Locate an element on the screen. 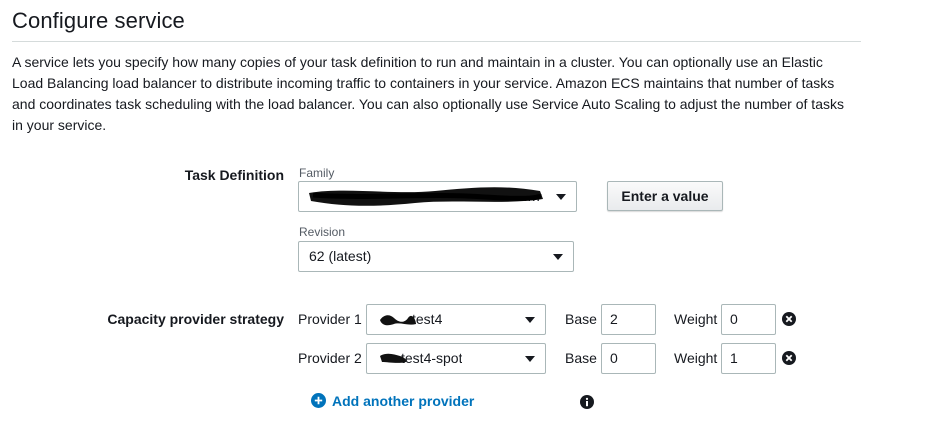  family-label: Family is located at coordinates (317, 173).